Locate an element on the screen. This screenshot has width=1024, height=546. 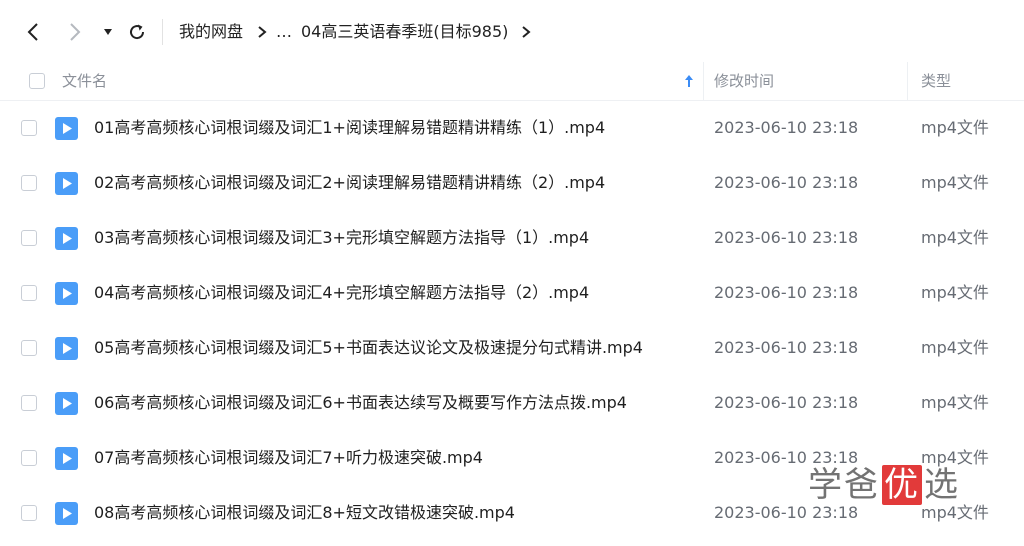
file-name: 05高考高频核心词根词缀及词汇5+书面表达议论文及极速提分句式精讲.mp4 is located at coordinates (368, 348).